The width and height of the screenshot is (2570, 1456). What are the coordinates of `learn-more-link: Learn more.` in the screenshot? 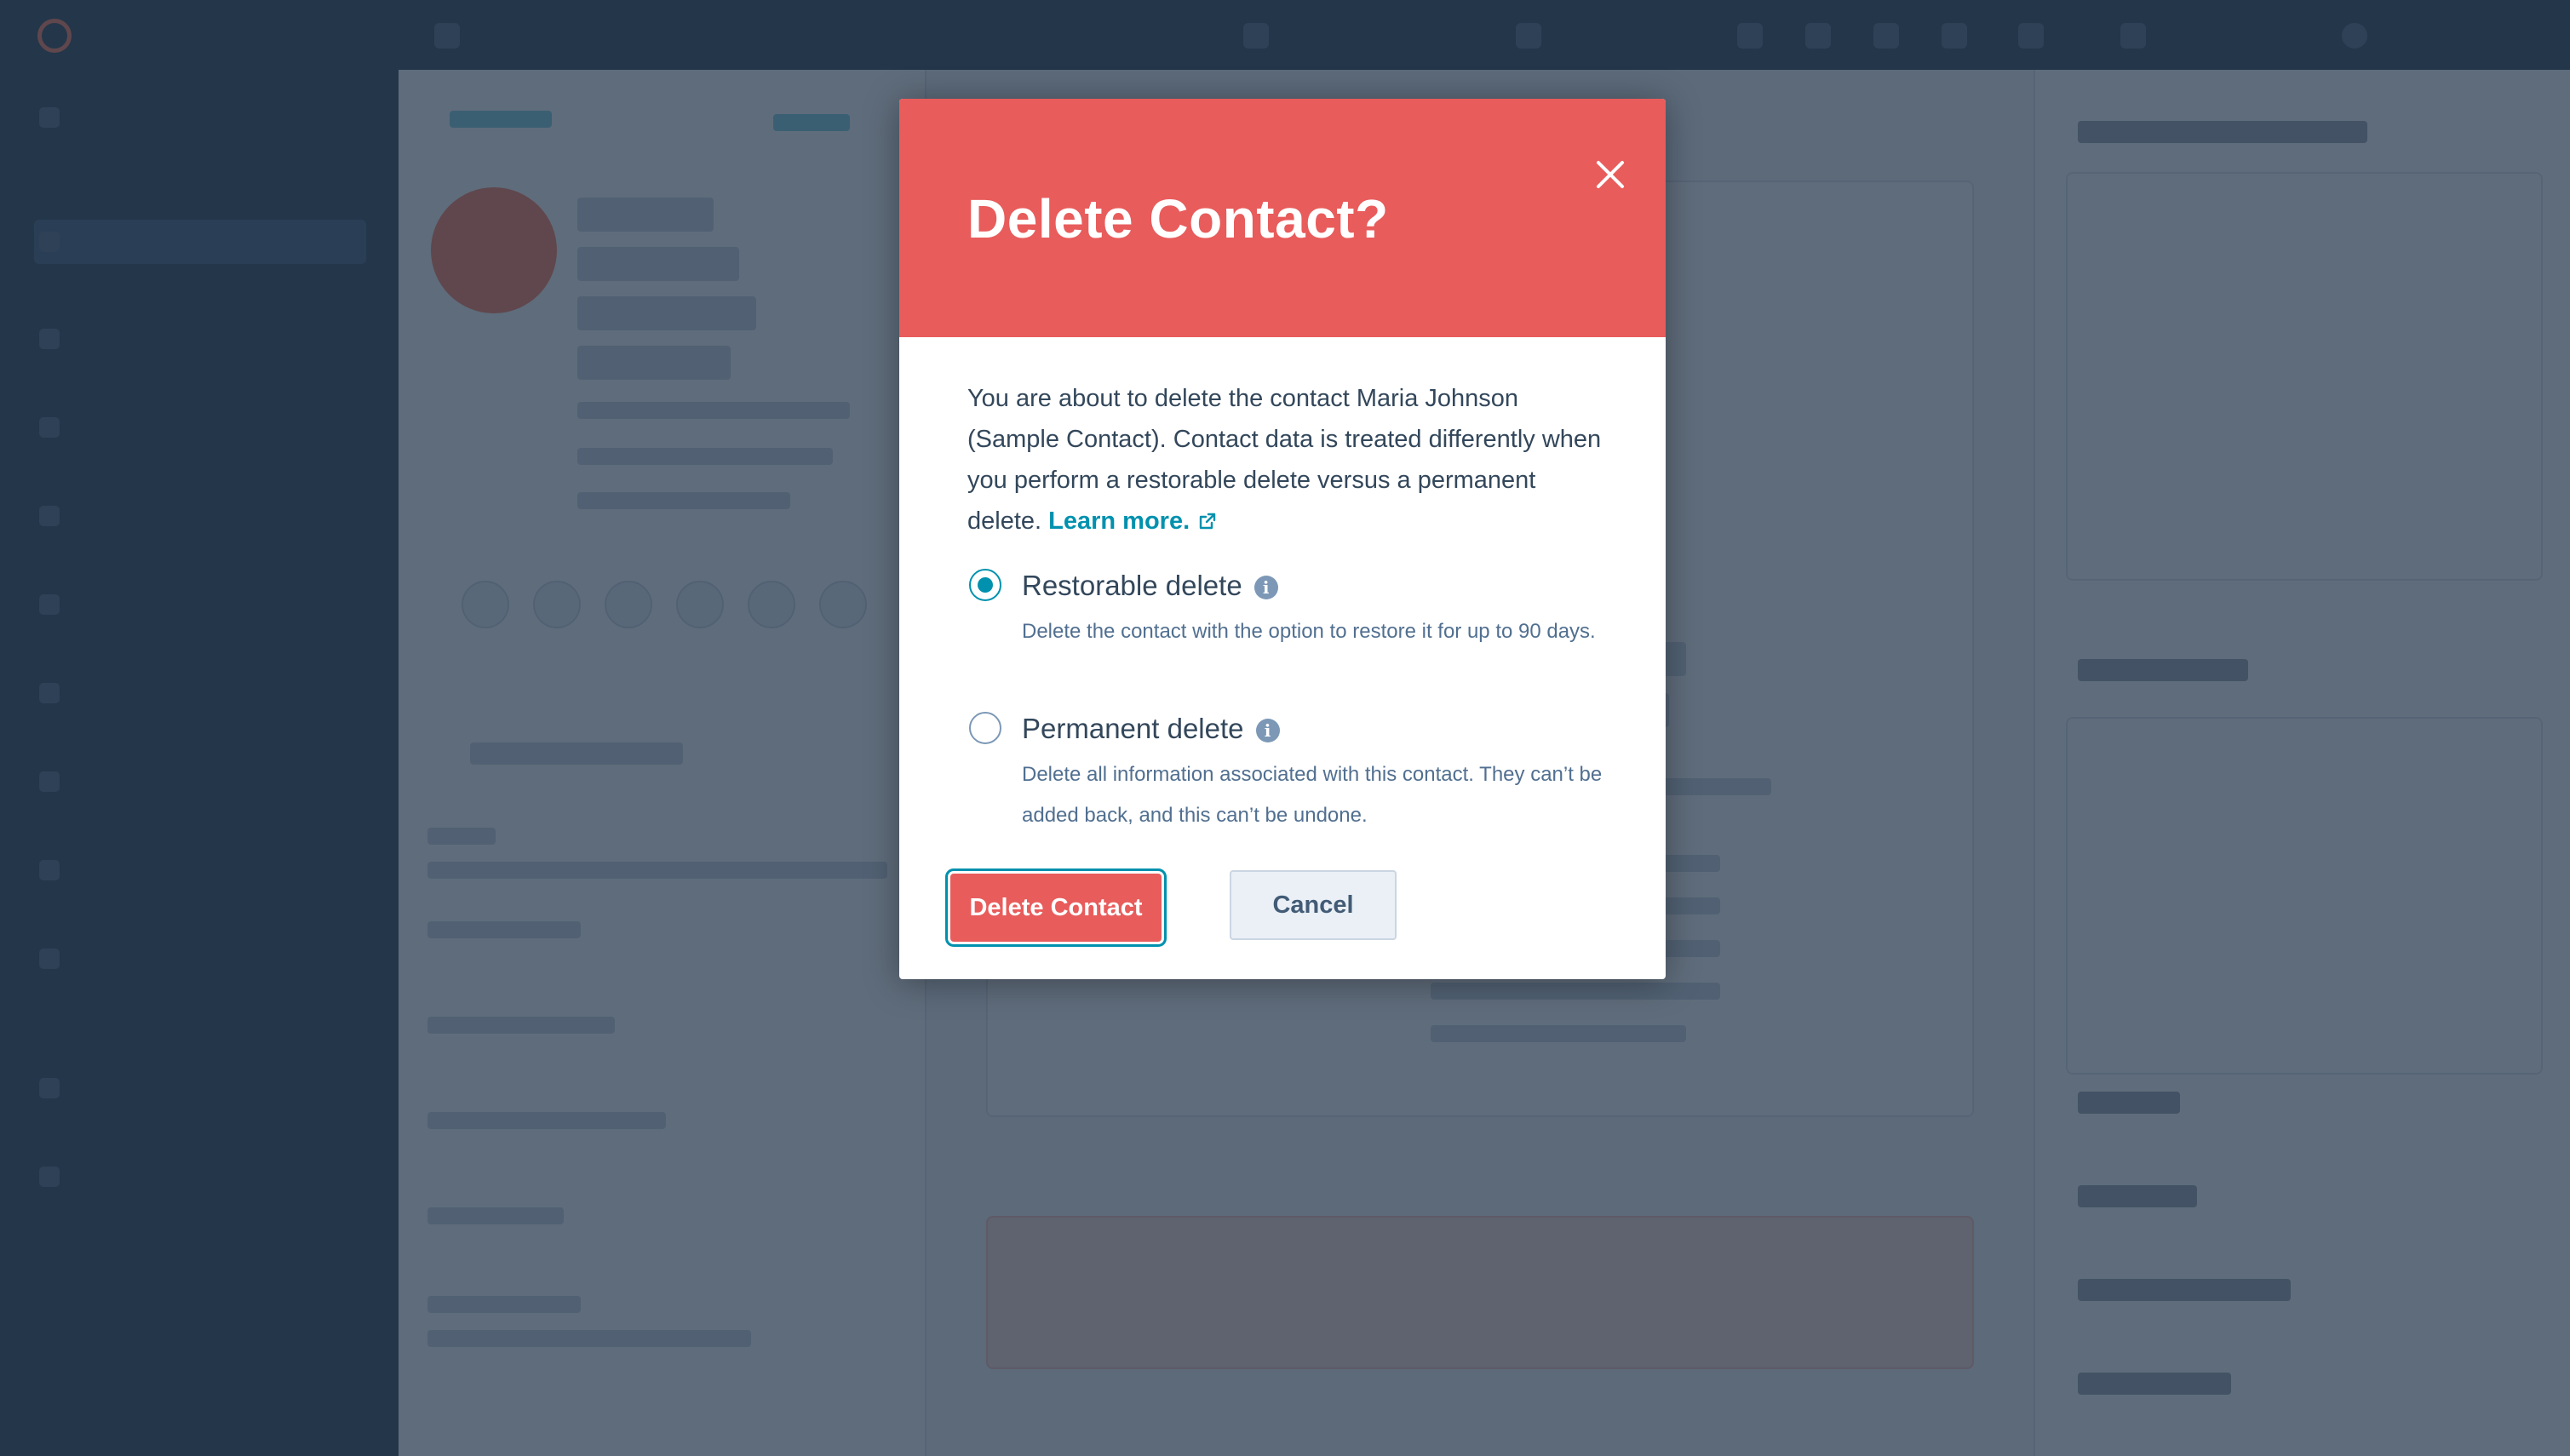 It's located at (1133, 521).